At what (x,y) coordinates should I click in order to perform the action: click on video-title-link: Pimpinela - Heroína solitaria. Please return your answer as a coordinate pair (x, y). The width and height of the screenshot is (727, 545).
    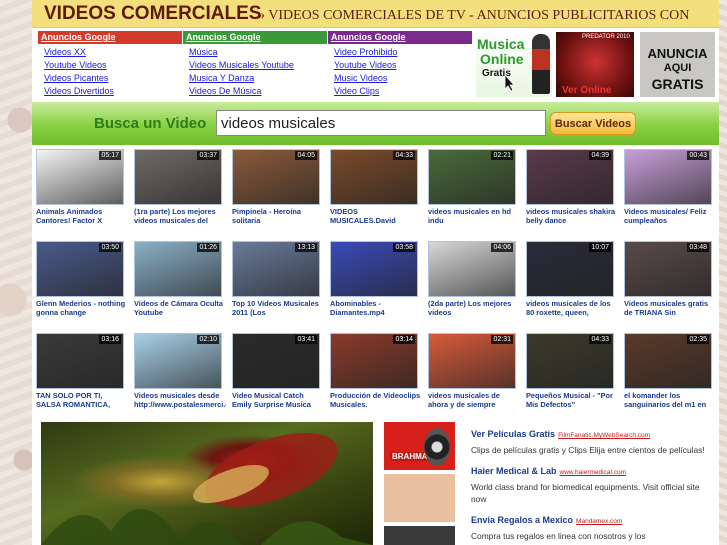
    Looking at the image, I should click on (278, 216).